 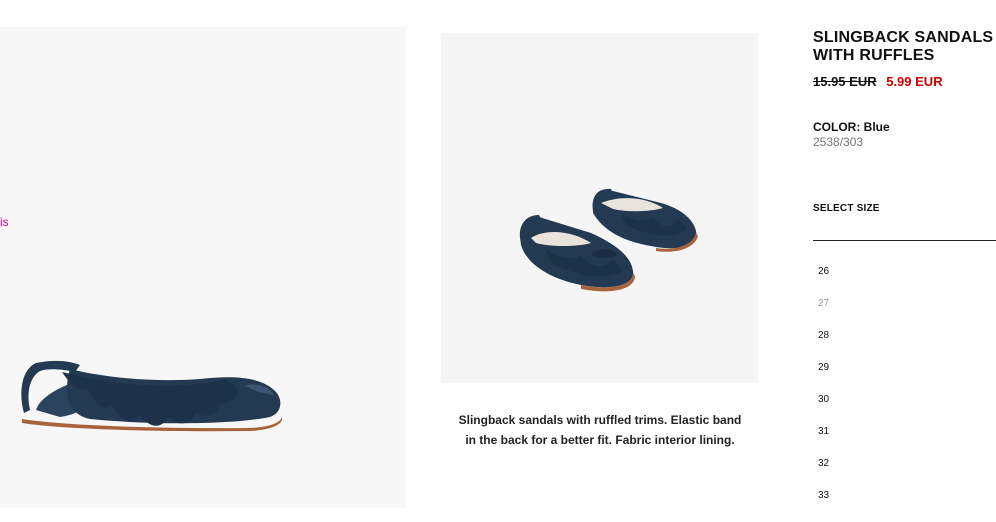 I want to click on color-info: COLOR: Blue, so click(x=851, y=127).